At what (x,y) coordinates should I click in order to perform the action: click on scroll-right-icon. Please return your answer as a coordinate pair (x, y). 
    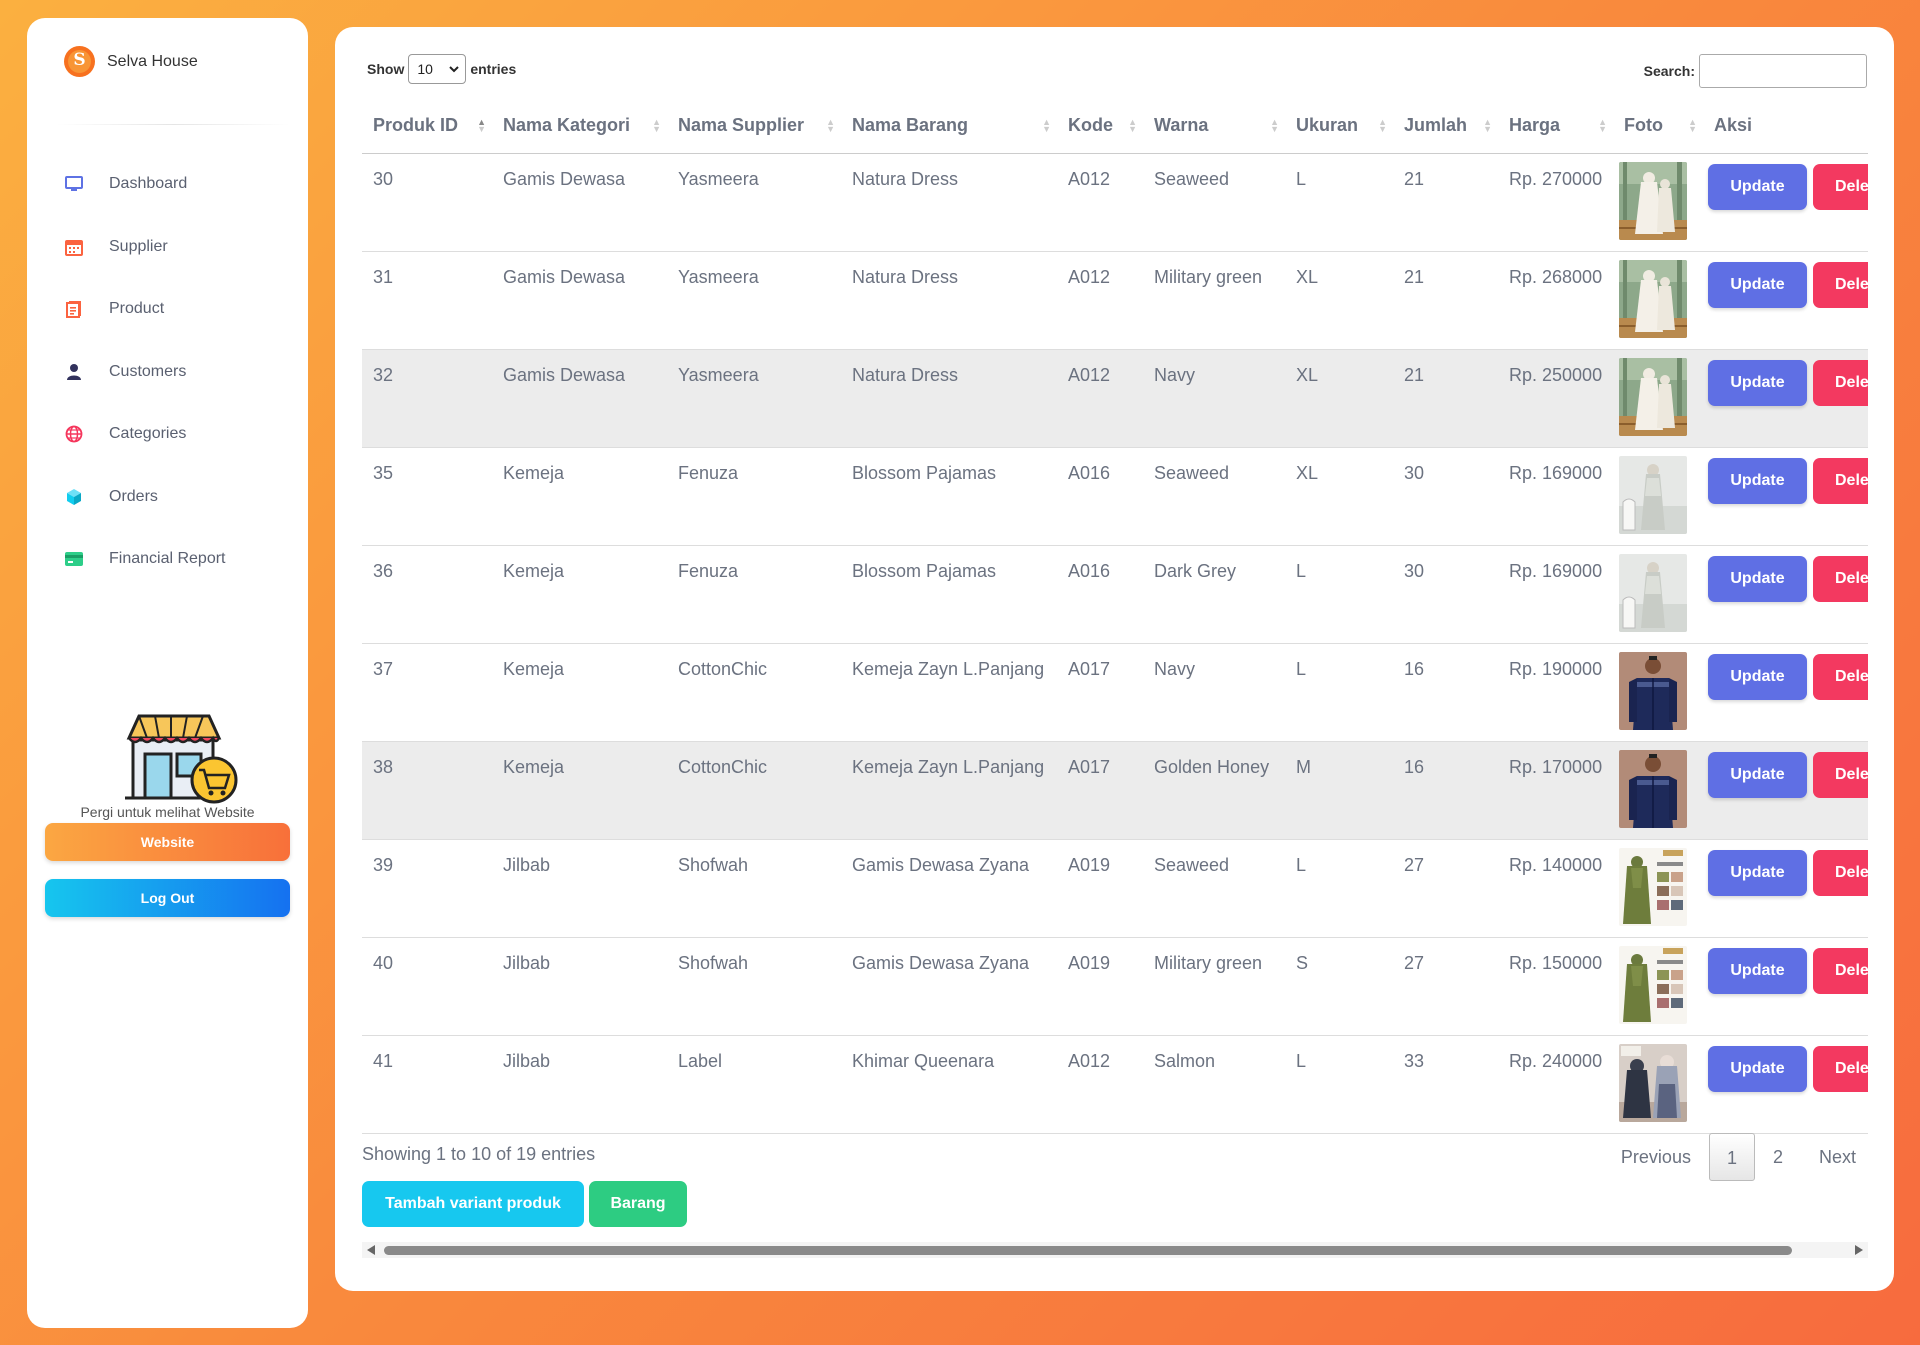
    Looking at the image, I should click on (1859, 1250).